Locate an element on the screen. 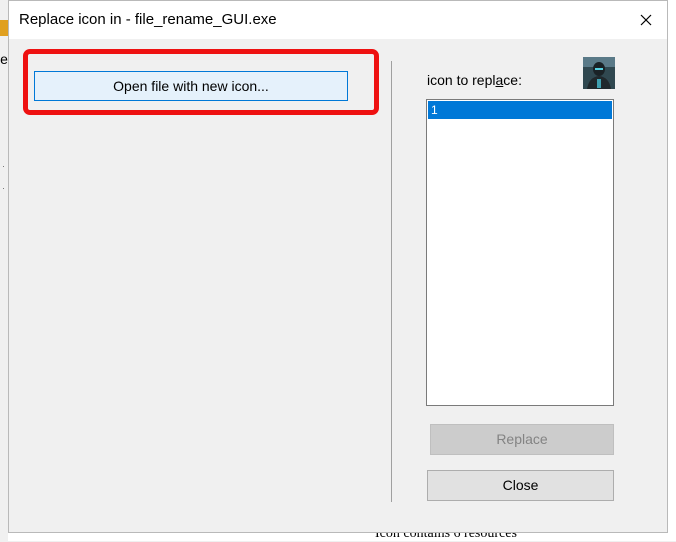  icon-list-item: 1 is located at coordinates (520, 110).